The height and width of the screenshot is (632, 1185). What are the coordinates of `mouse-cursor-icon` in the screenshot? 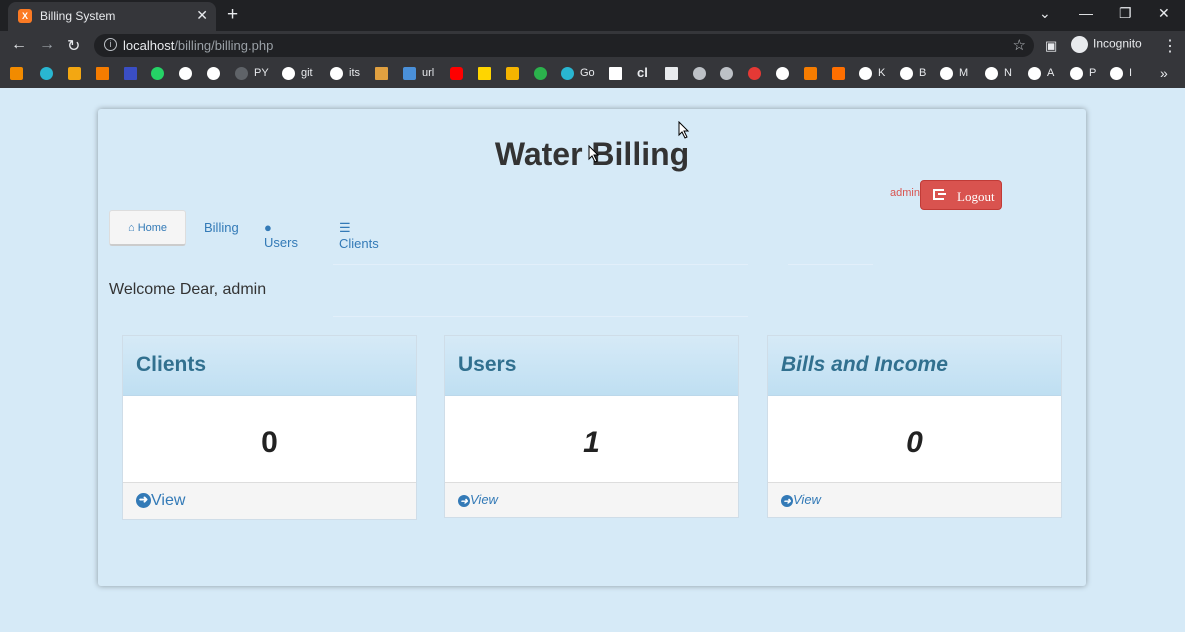 It's located at (684, 130).